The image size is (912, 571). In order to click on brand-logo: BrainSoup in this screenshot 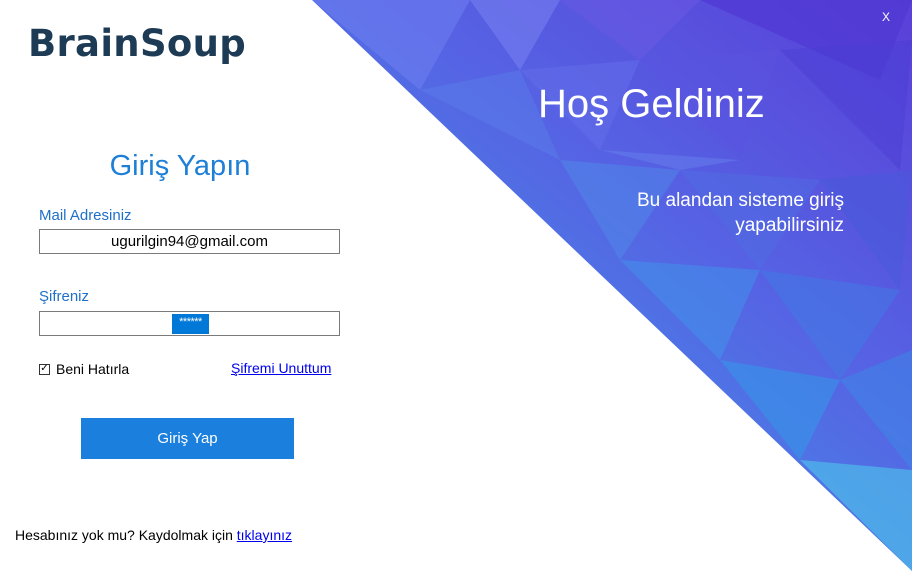, I will do `click(137, 43)`.